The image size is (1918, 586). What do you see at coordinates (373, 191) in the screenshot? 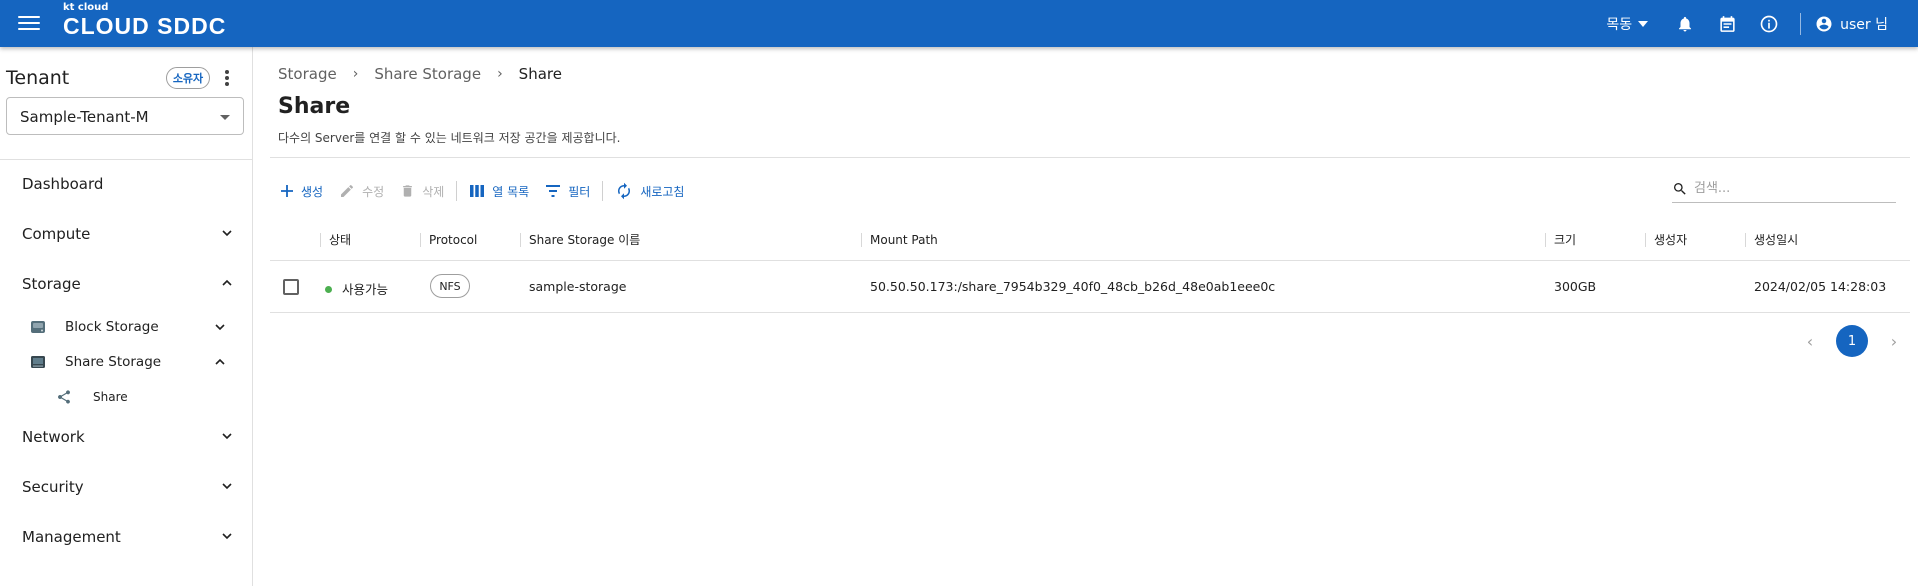
I see `edit-label: 수정` at bounding box center [373, 191].